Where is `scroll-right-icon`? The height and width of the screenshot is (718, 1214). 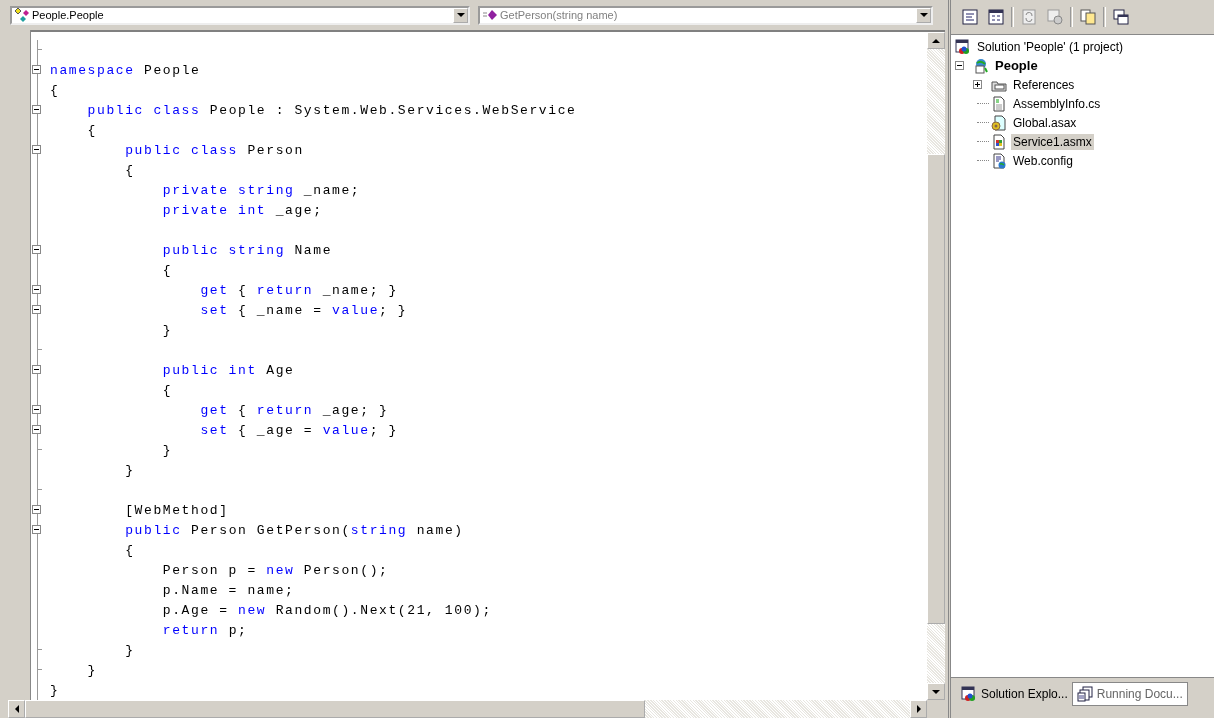 scroll-right-icon is located at coordinates (918, 709).